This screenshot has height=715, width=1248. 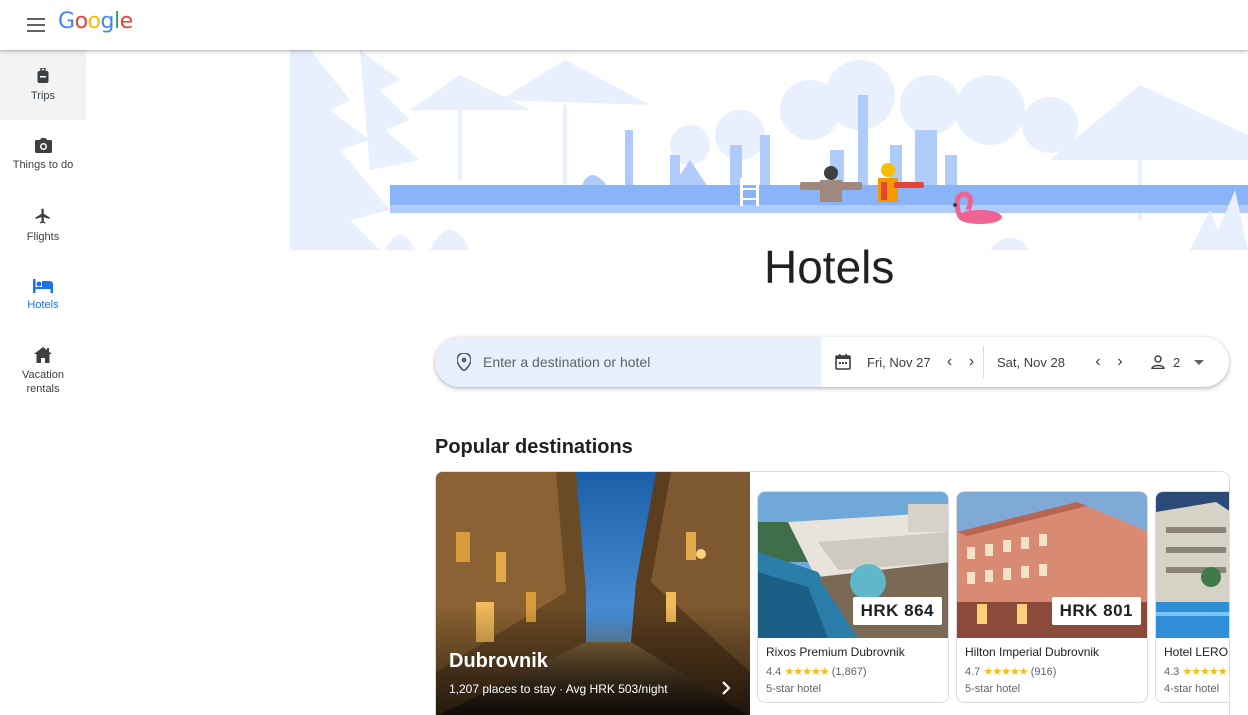 I want to click on airplane-icon, so click(x=42, y=215).